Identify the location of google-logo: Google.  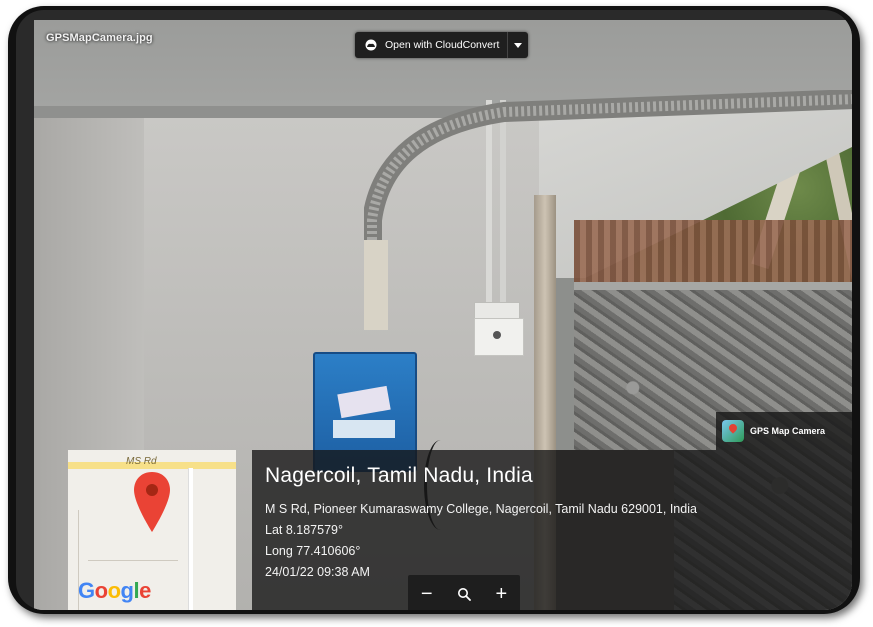
(114, 590).